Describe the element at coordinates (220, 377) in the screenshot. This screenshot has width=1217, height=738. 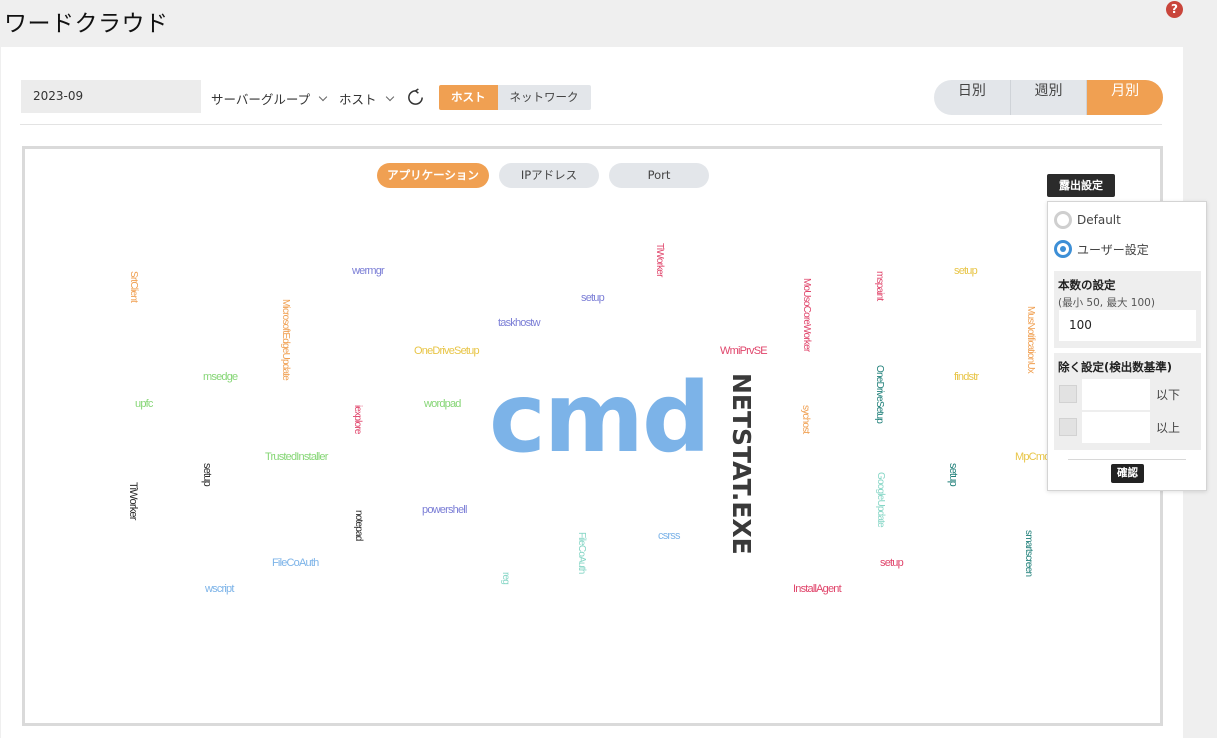
I see `cloud-word: msedge` at that location.